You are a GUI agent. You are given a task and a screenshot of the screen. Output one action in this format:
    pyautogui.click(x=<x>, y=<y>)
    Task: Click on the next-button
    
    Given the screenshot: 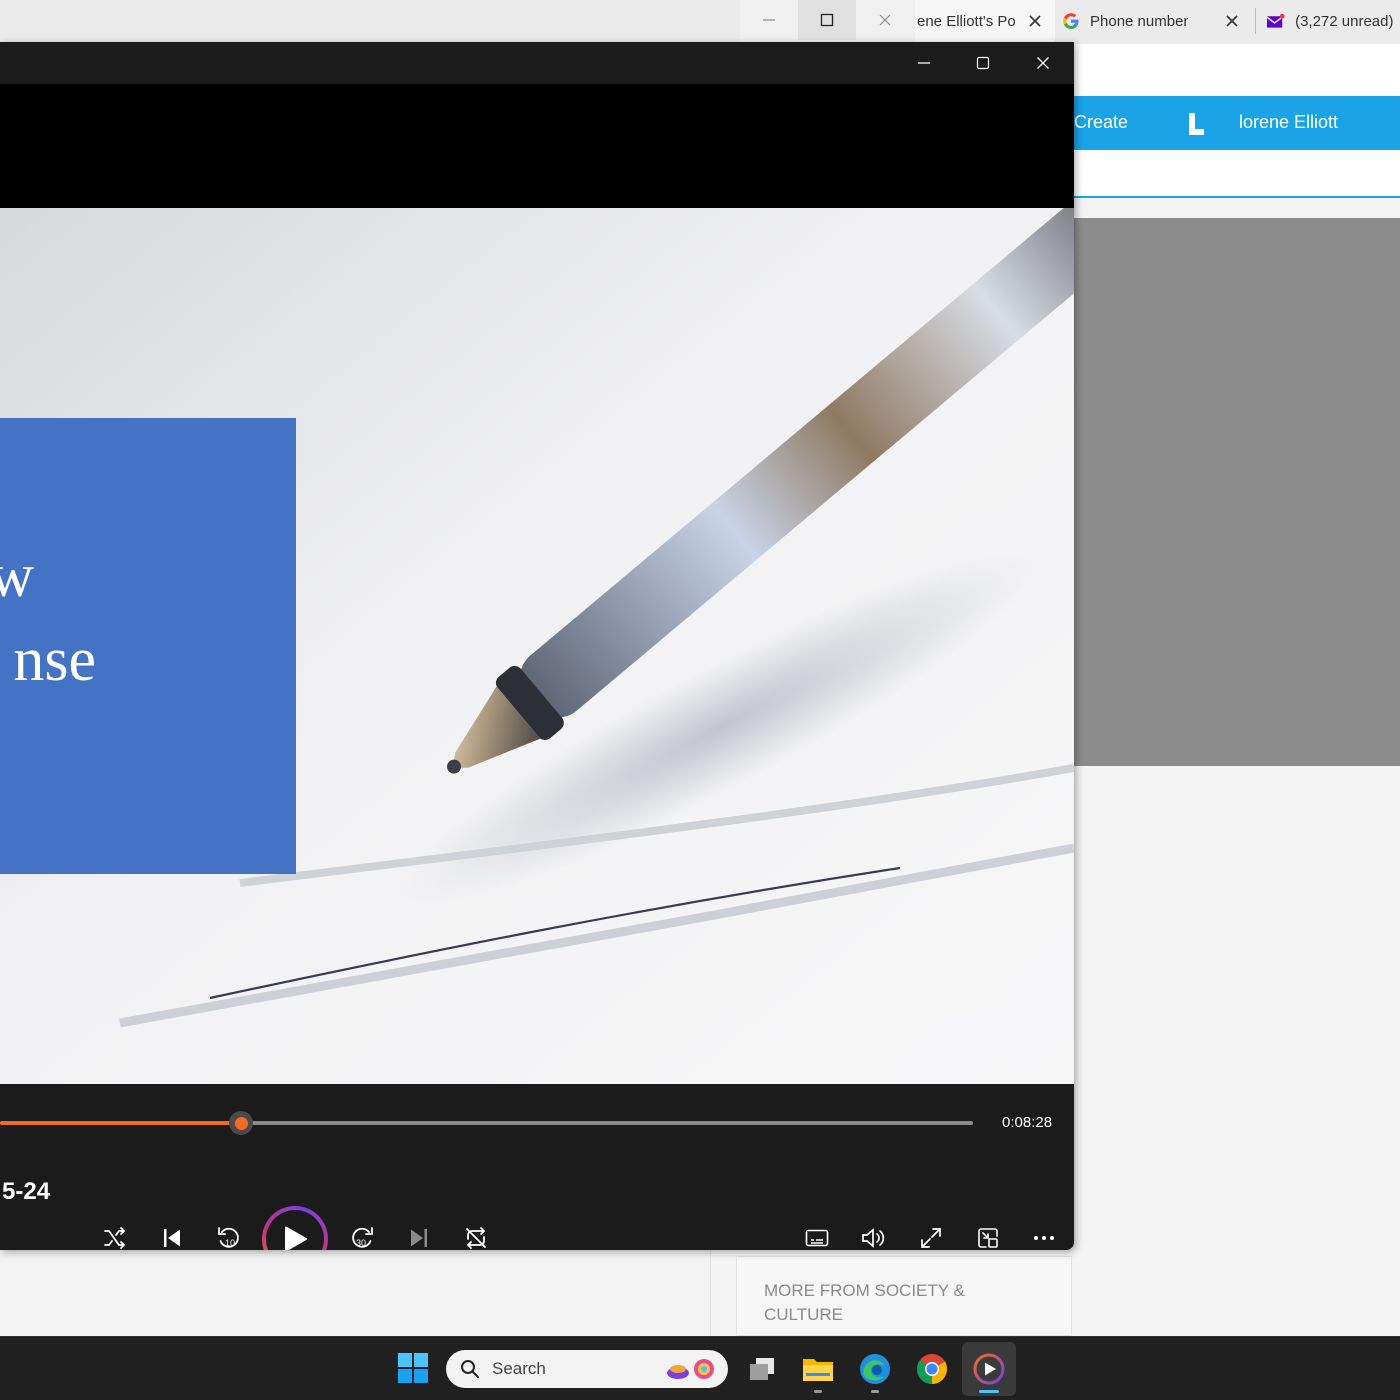 What is the action you would take?
    pyautogui.click(x=419, y=1234)
    